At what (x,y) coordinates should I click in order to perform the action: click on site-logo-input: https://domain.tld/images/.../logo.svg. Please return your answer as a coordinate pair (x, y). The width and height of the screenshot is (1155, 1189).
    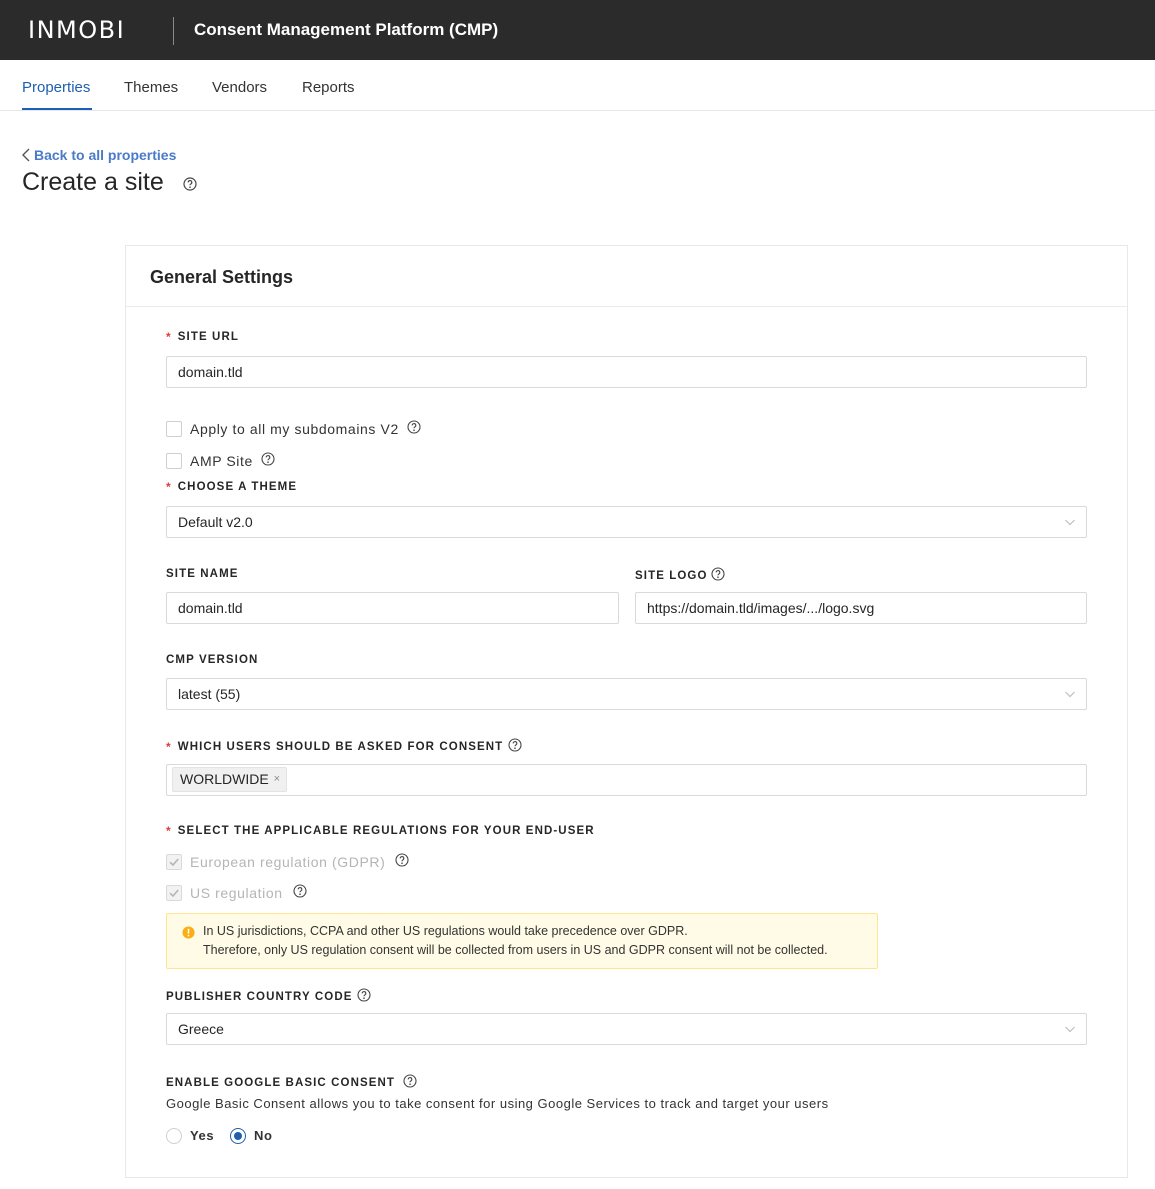
    Looking at the image, I should click on (861, 608).